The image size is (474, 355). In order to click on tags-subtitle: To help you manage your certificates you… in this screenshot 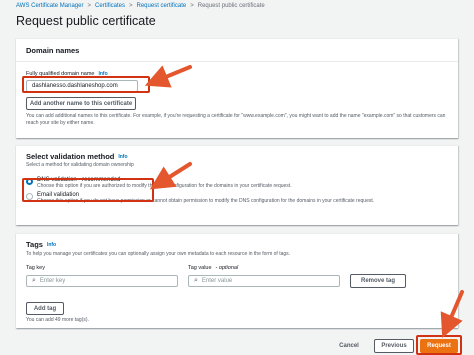, I will do `click(158, 254)`.